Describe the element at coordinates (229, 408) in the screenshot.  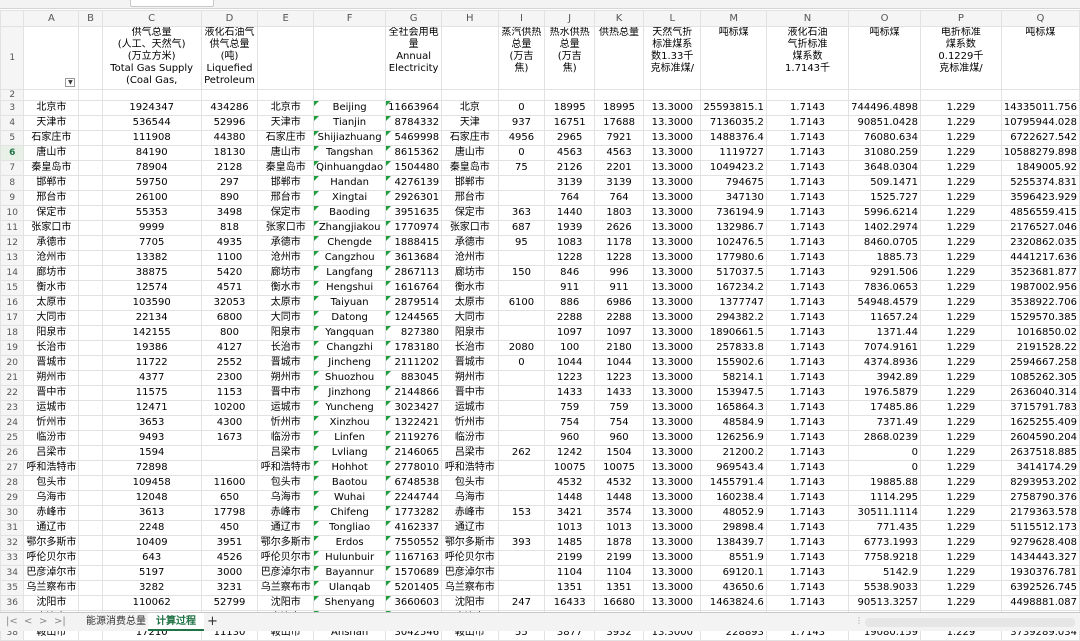
I see `cell-d: 10200` at that location.